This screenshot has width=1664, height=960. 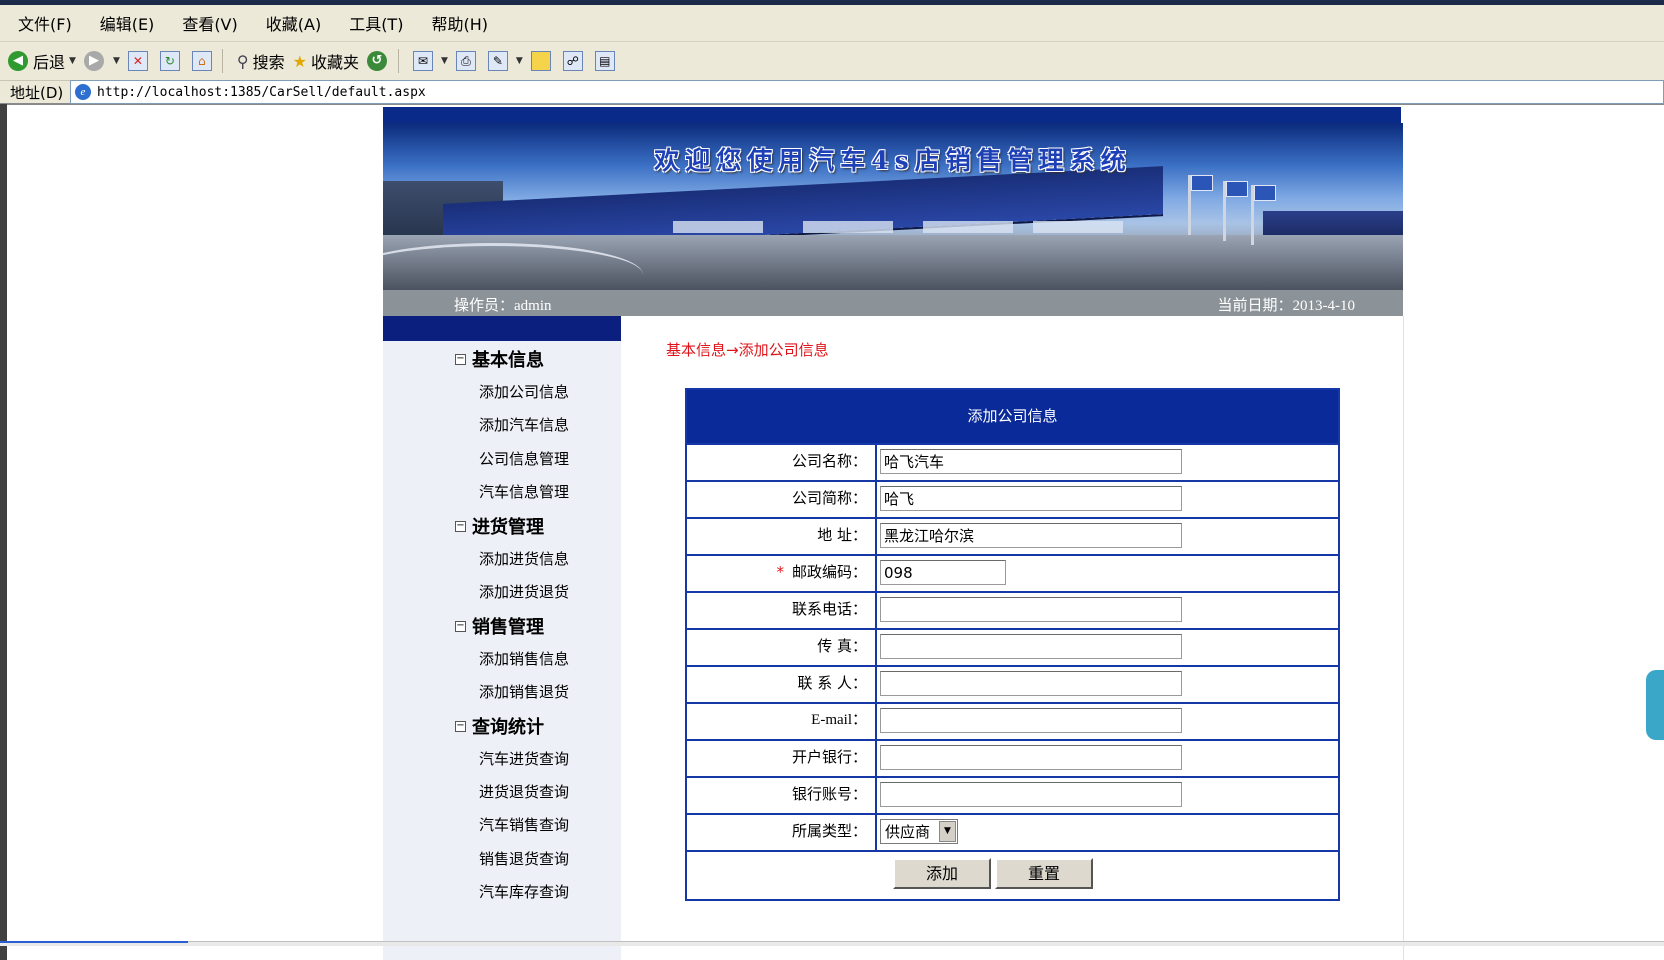 What do you see at coordinates (49, 62) in the screenshot?
I see `back-label: 后退` at bounding box center [49, 62].